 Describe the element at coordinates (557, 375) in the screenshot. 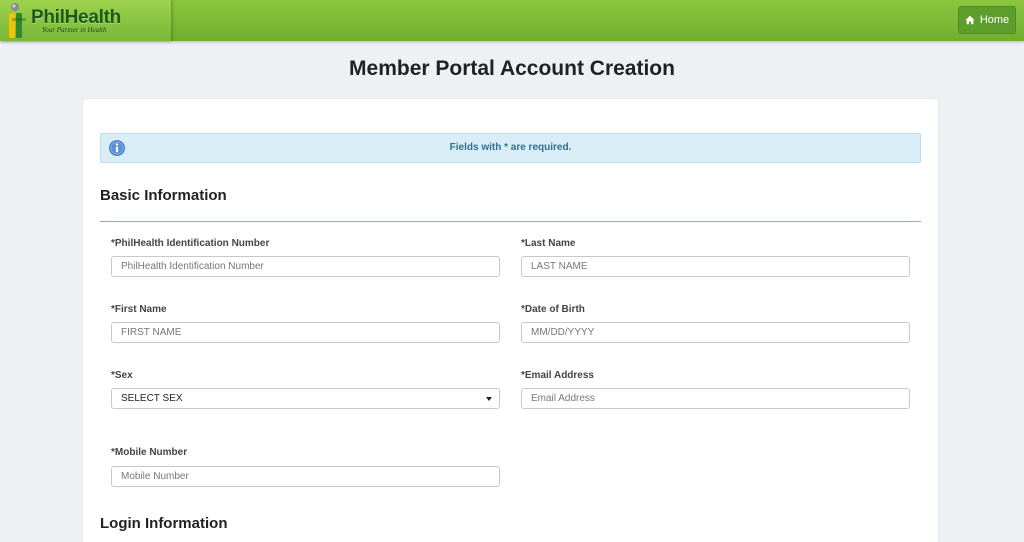

I see `email-label: *Email Address` at that location.